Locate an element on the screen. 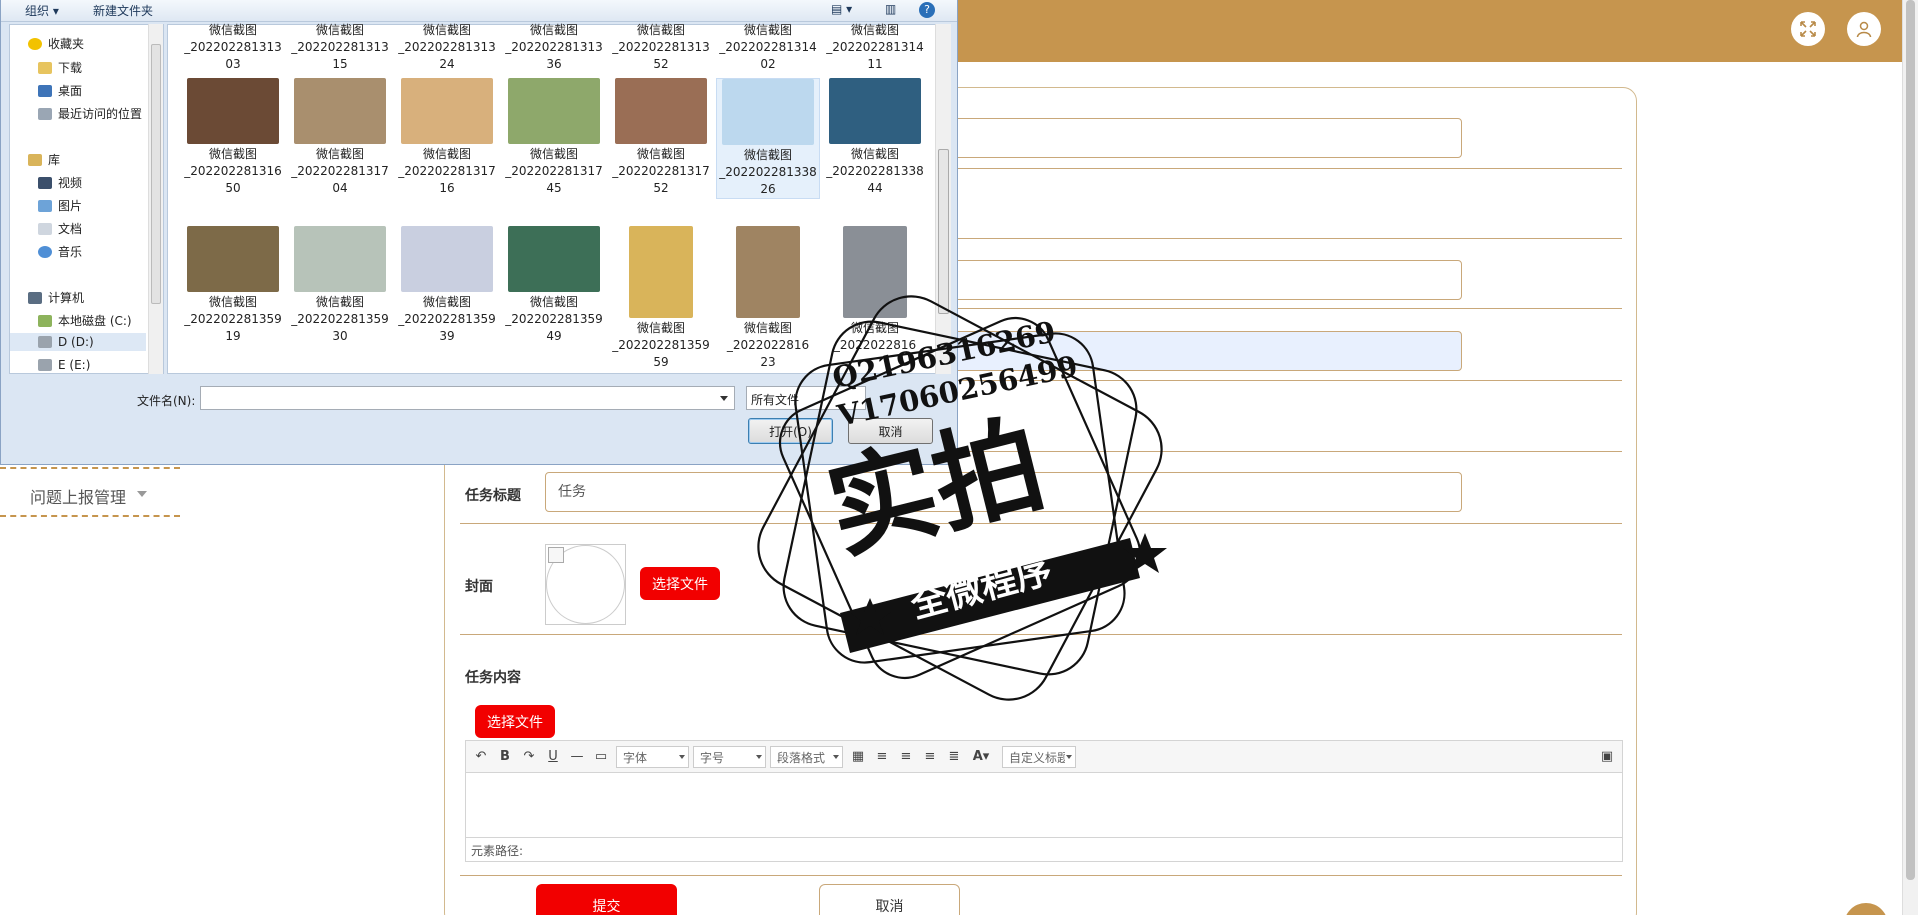  underline-icon: U is located at coordinates (553, 756).